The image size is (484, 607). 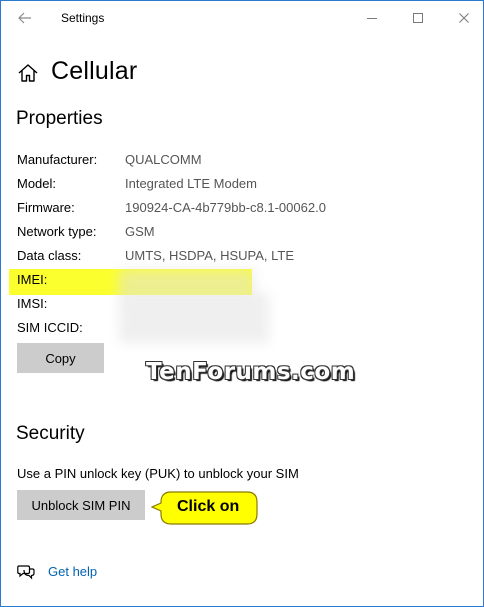 I want to click on property-value: GSM, so click(x=140, y=231).